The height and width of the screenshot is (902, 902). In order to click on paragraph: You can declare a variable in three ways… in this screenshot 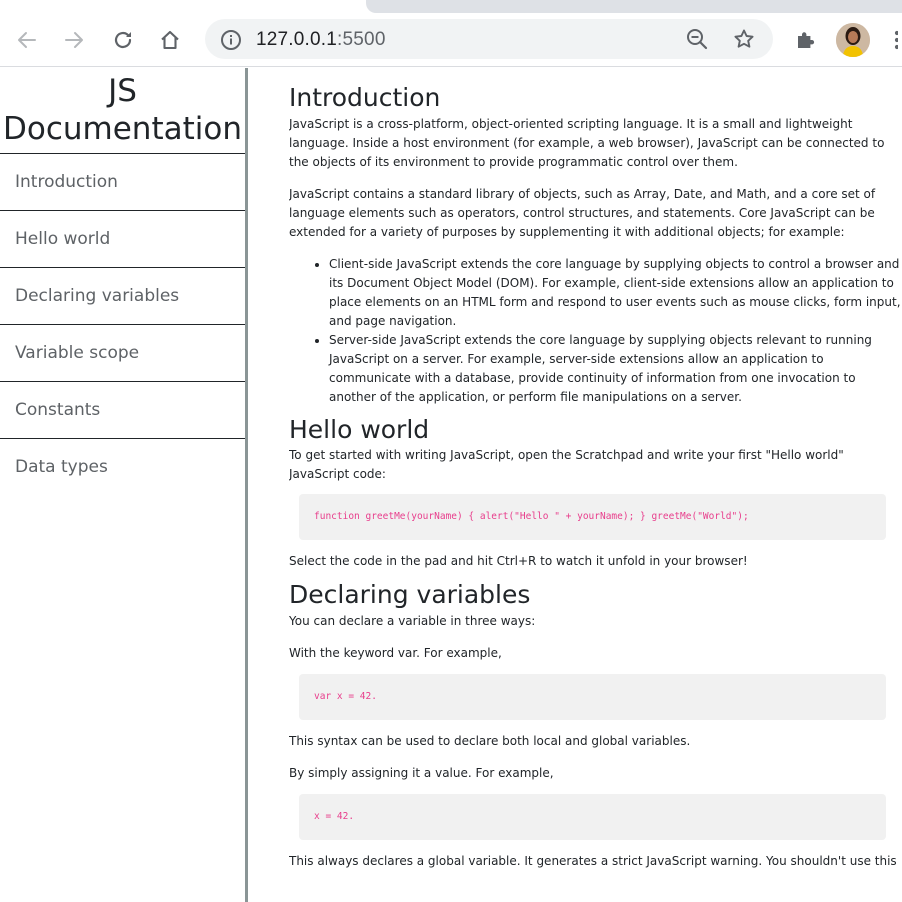, I will do `click(412, 621)`.